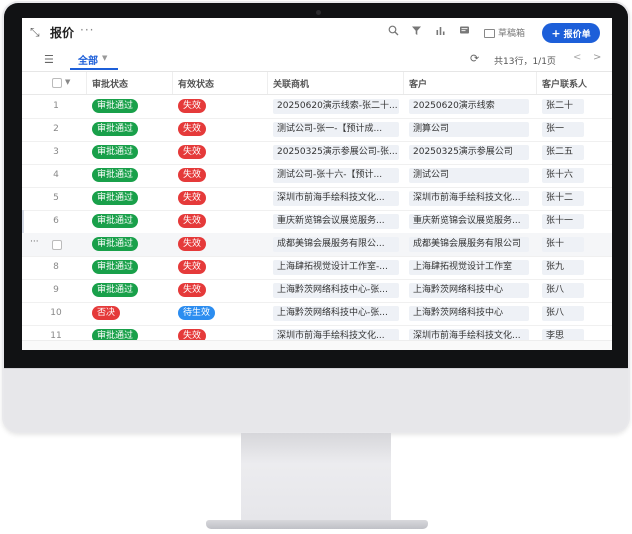 The width and height of the screenshot is (632, 534). I want to click on camera-icon, so click(318, 12).